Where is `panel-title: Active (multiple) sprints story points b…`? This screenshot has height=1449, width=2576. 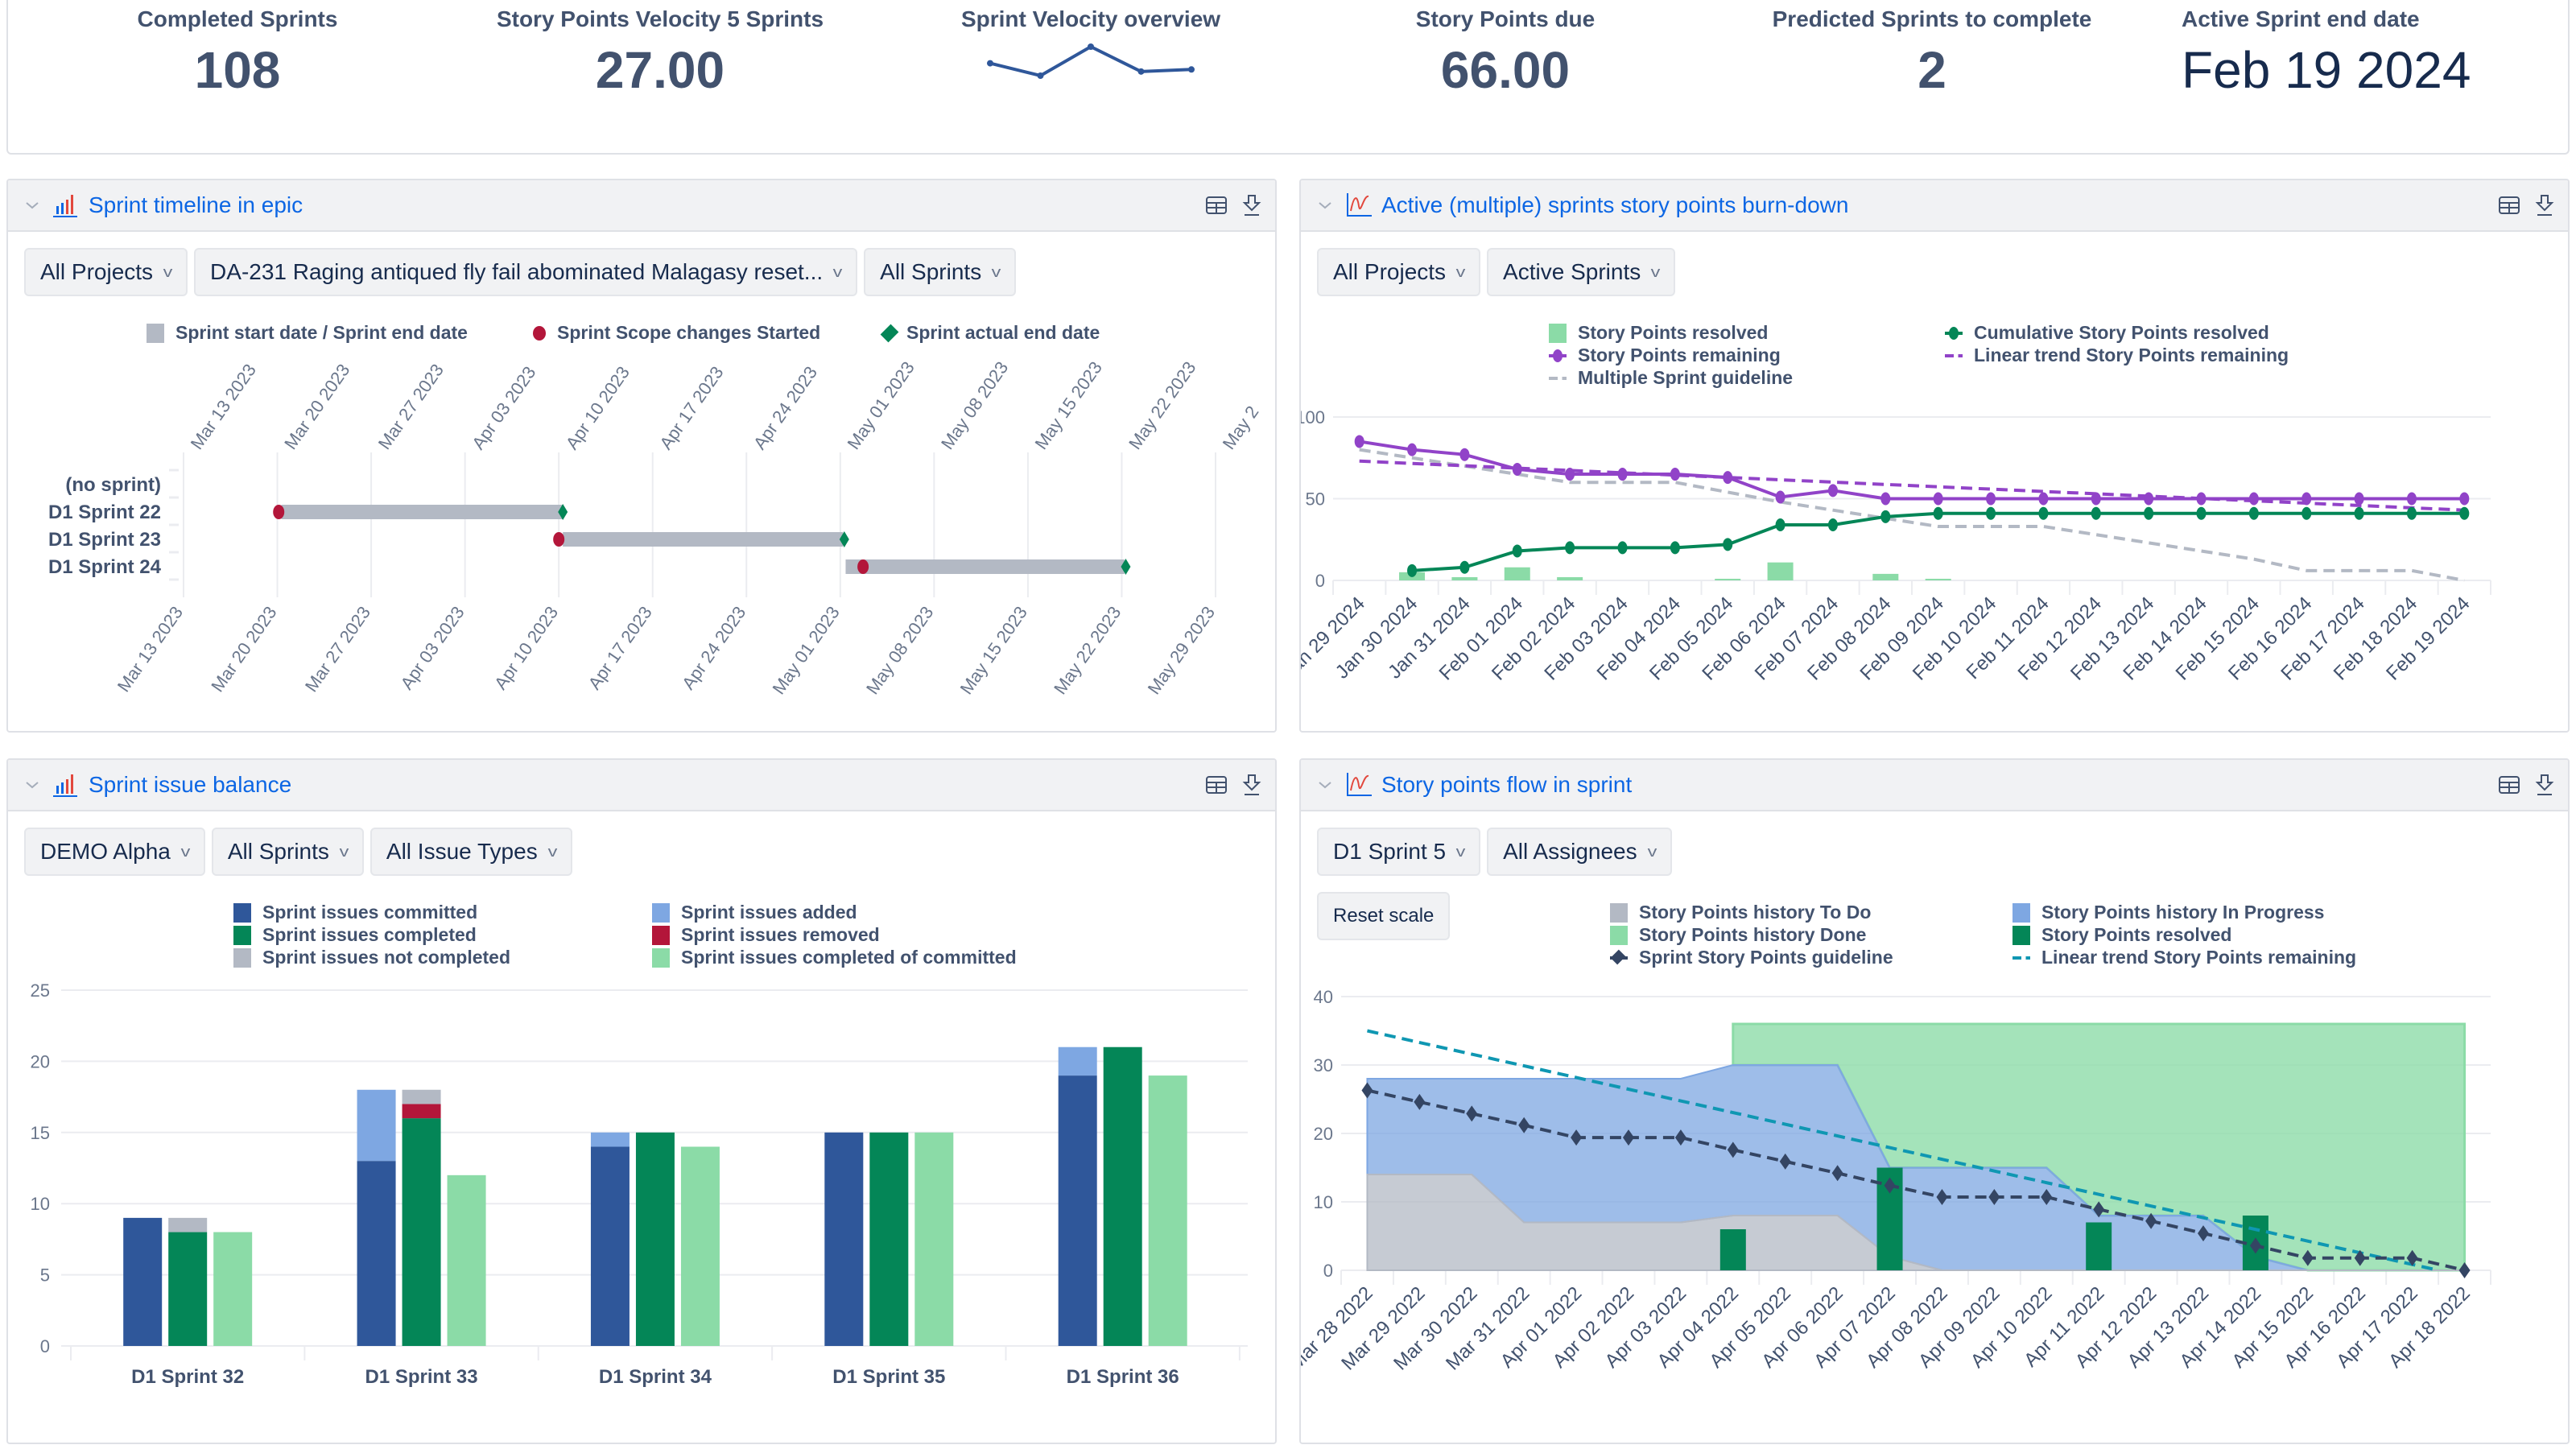 panel-title: Active (multiple) sprints story points b… is located at coordinates (1614, 205).